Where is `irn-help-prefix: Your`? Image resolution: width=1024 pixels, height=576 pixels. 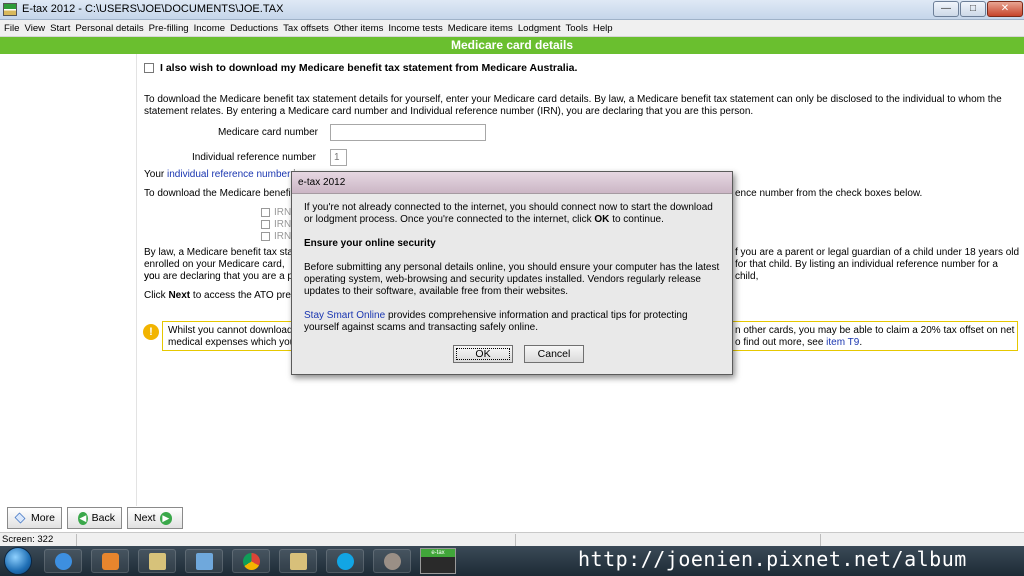 irn-help-prefix: Your is located at coordinates (154, 174).